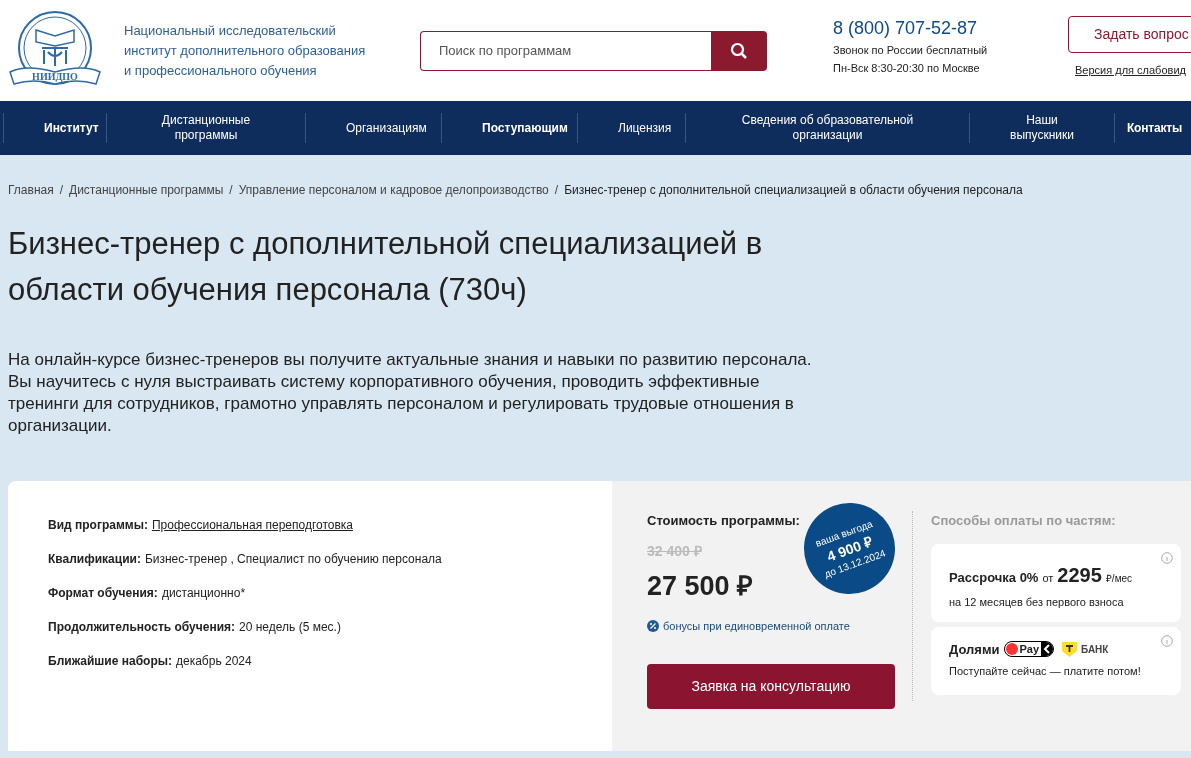 This screenshot has width=1191, height=758. What do you see at coordinates (401, 404) in the screenshot?
I see `description-paragraph: Вы научитесь с нуля выстраивать систему корпоративного обучения, проводить эффективные тренинги для сотрудников, грамотно управлять персоналом и регулировать трудовые отношения в организации.` at bounding box center [401, 404].